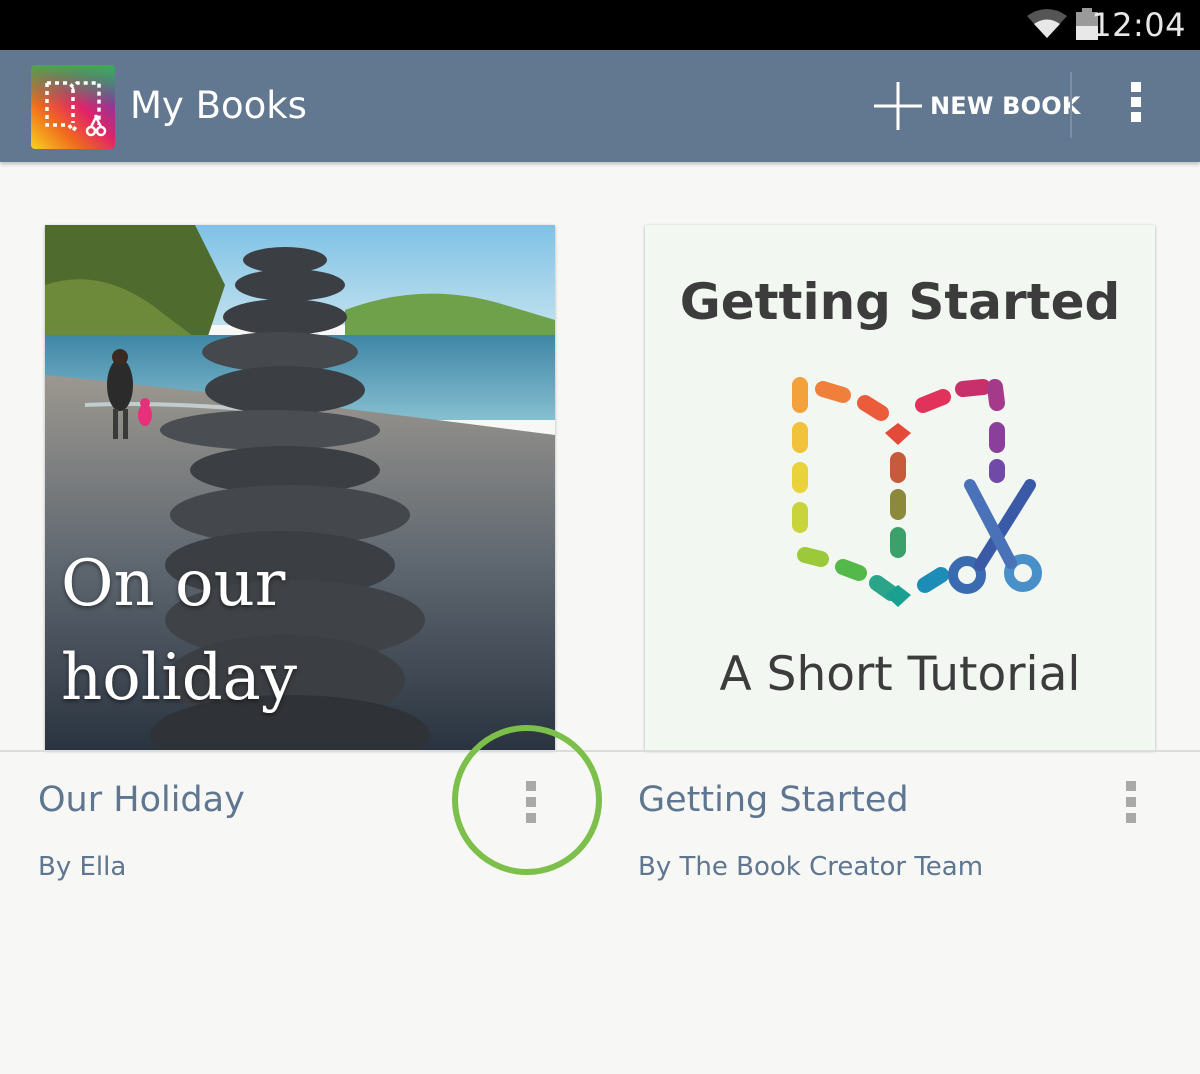 Image resolution: width=1200 pixels, height=1074 pixels. I want to click on new-book-label: NEW BOOK, so click(1005, 106).